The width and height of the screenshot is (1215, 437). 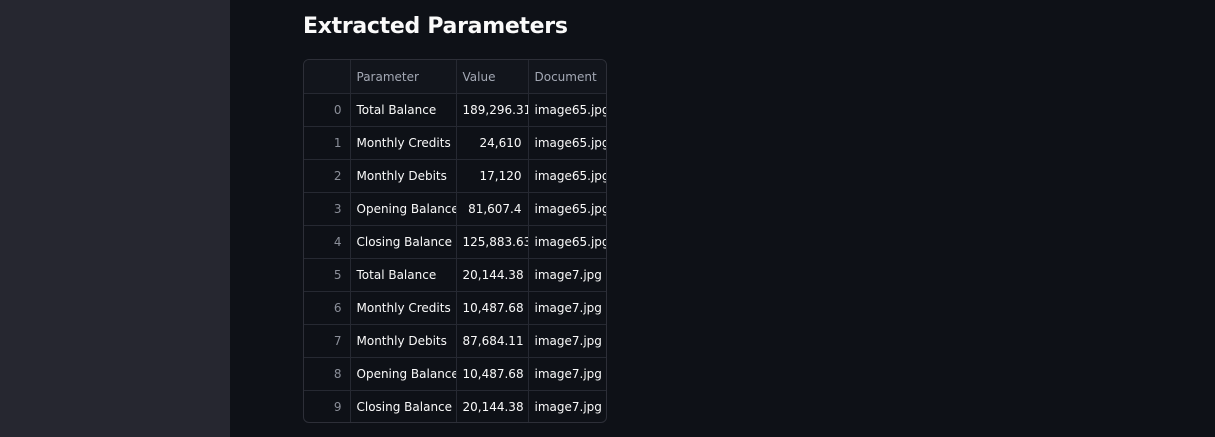 I want to click on table-row: 1 Monthly Credits 24,610 image65.jpg, so click(x=455, y=143).